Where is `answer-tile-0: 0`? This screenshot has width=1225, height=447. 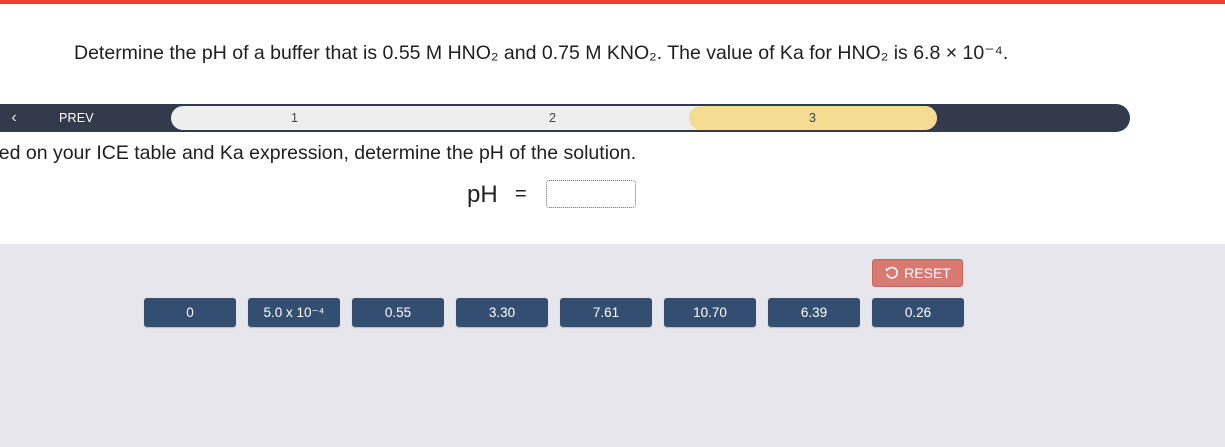
answer-tile-0: 0 is located at coordinates (190, 312).